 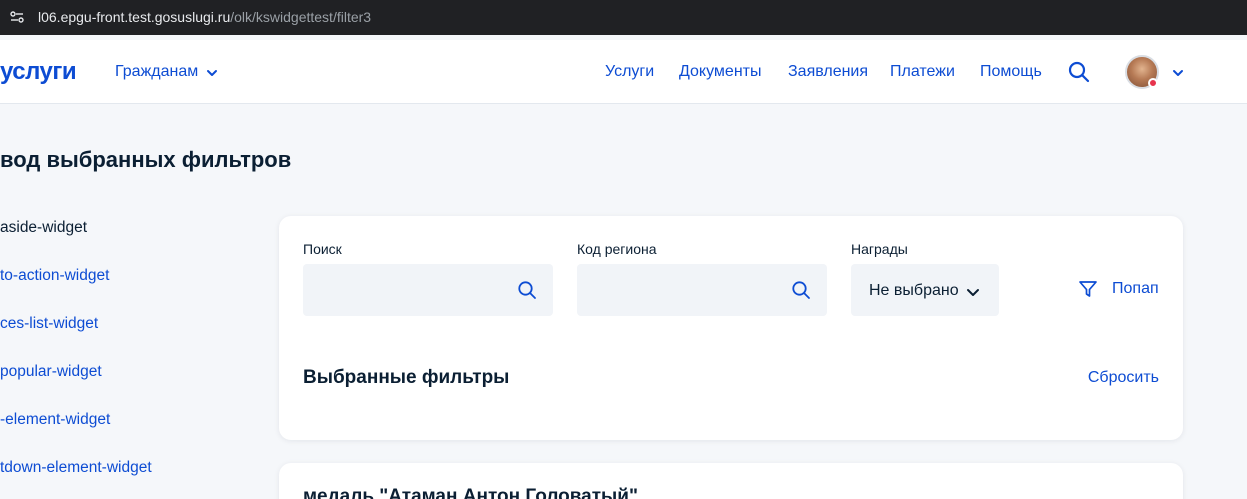 I want to click on nav-applications: Заявления, so click(x=828, y=72).